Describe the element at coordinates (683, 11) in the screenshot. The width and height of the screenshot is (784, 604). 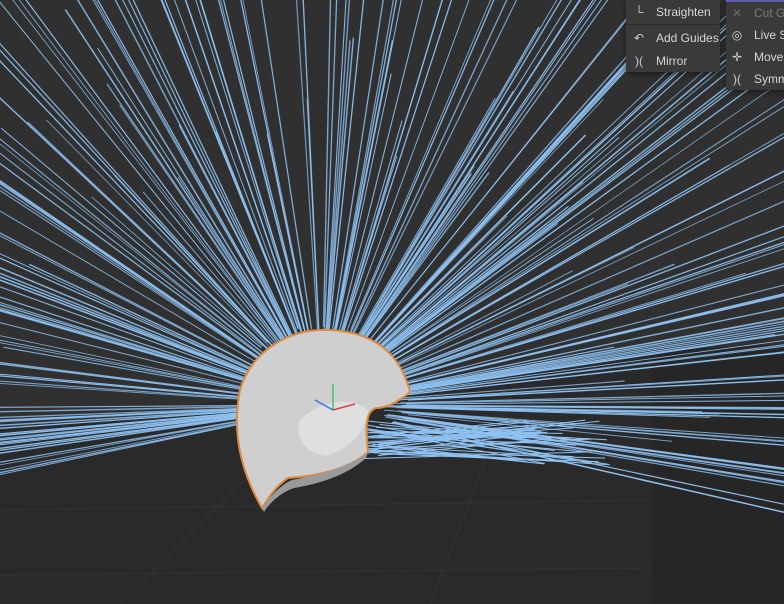
I see `straighten-label: Straighten` at that location.